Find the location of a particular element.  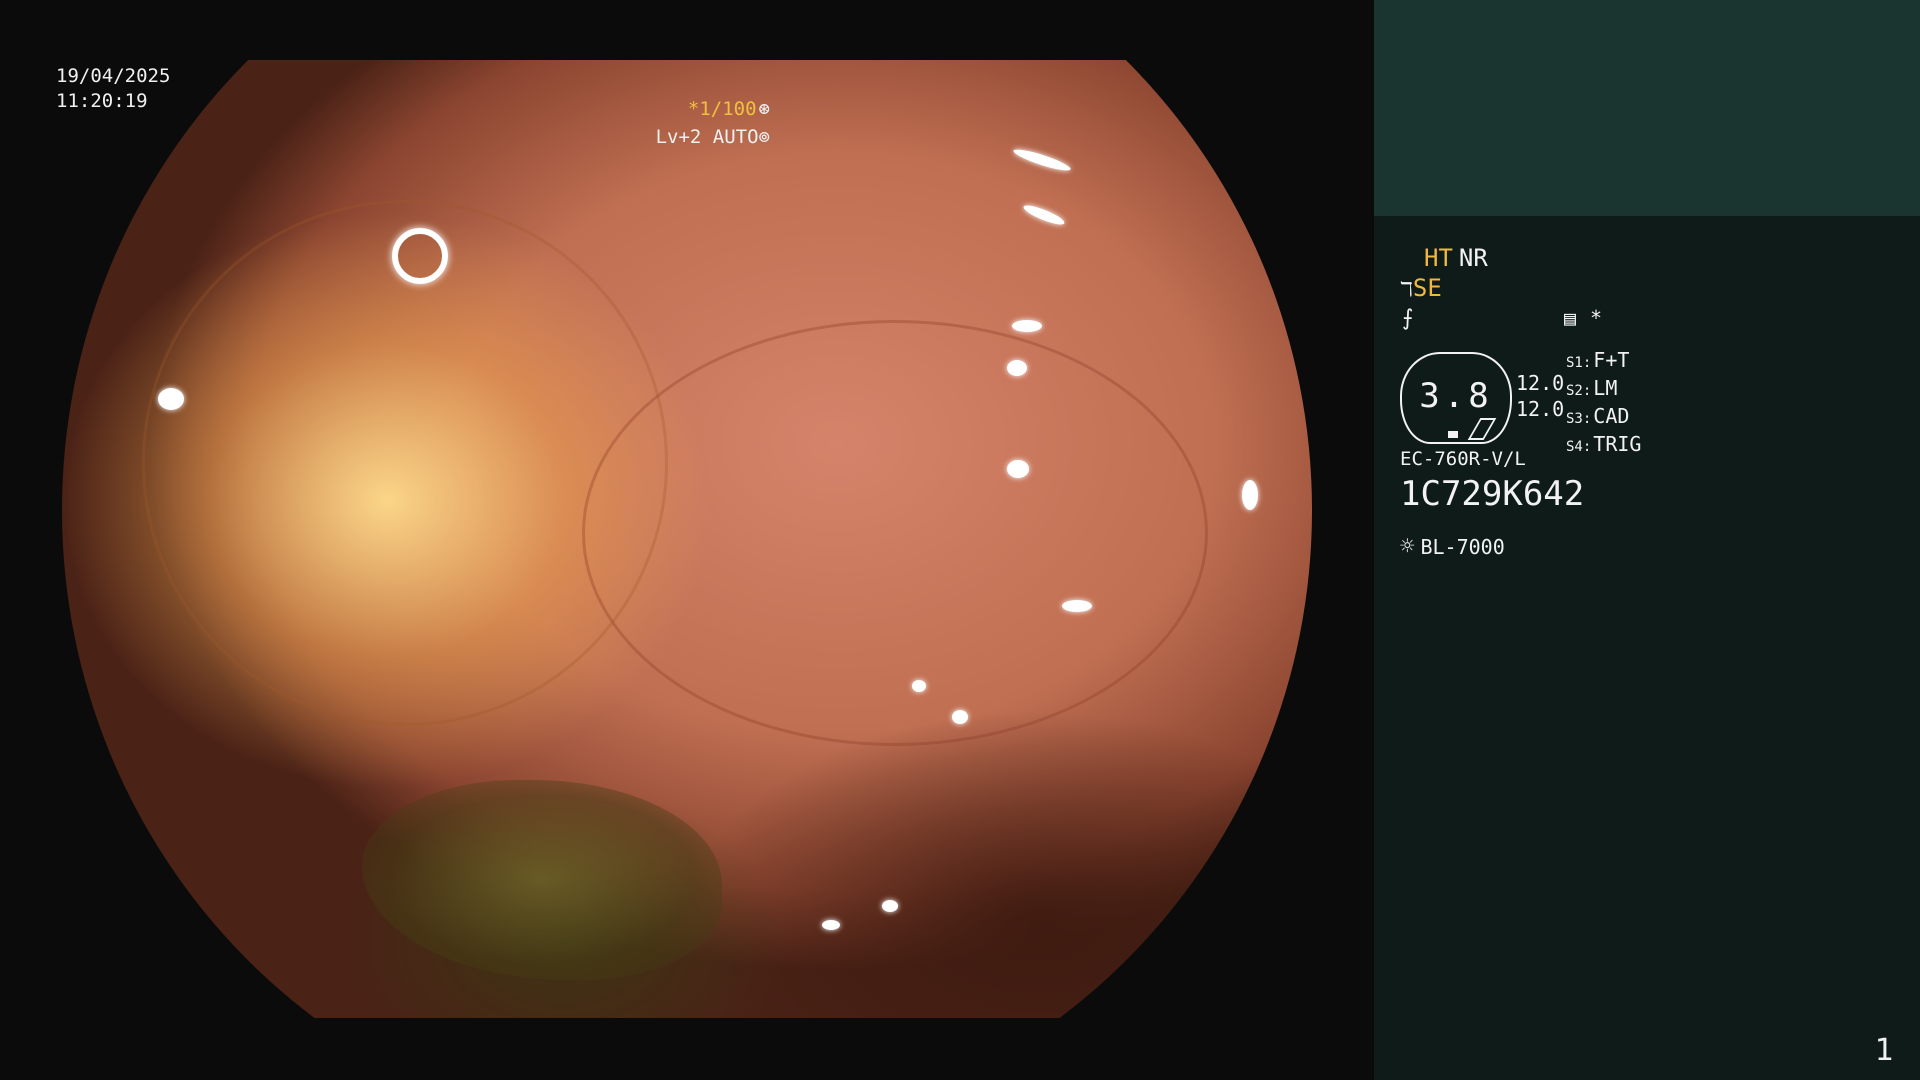

enhance-icon: ⨍ is located at coordinates (1408, 318).